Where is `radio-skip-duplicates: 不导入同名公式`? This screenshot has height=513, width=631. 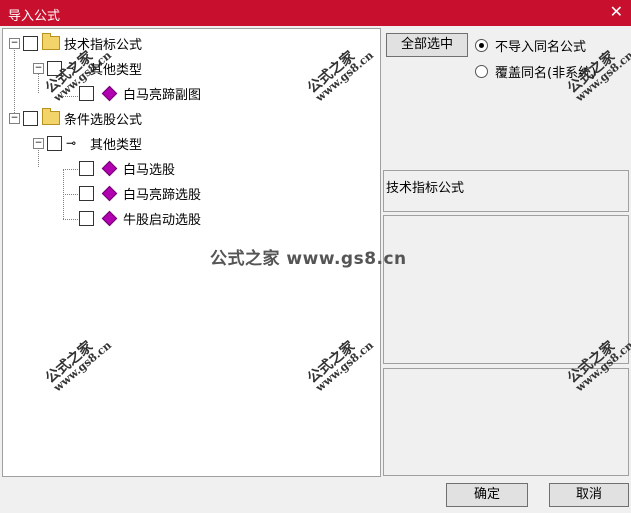
radio-skip-duplicates: 不导入同名公式 is located at coordinates (530, 45).